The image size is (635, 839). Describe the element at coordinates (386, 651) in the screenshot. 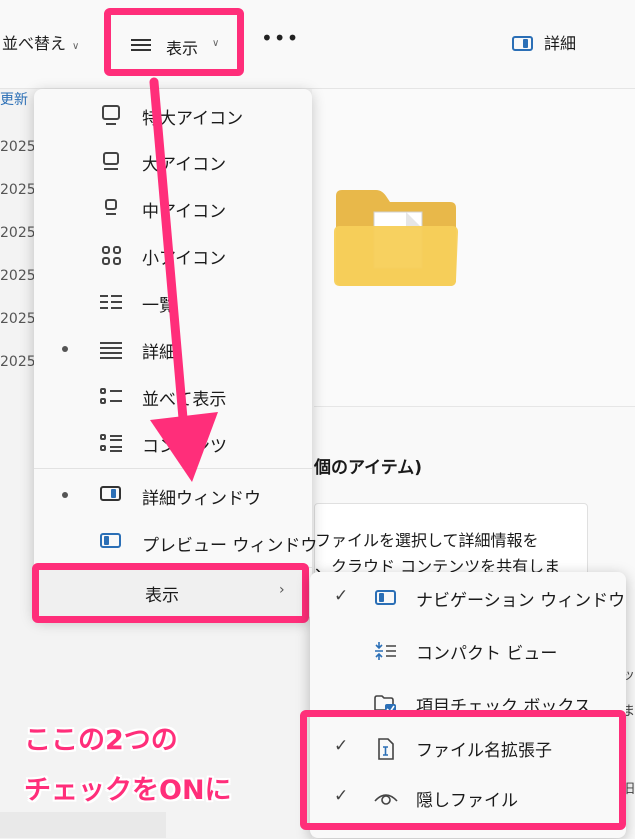

I see `compact-view-icon` at that location.